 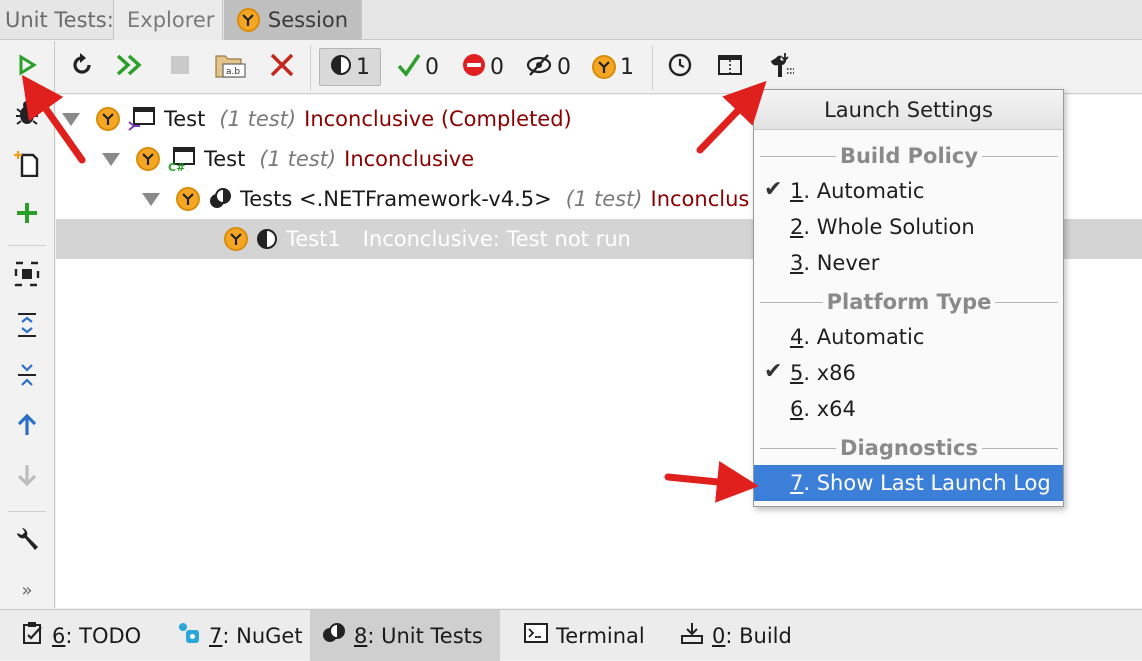 I want to click on folder-ab-icon: a.b, so click(x=231, y=67).